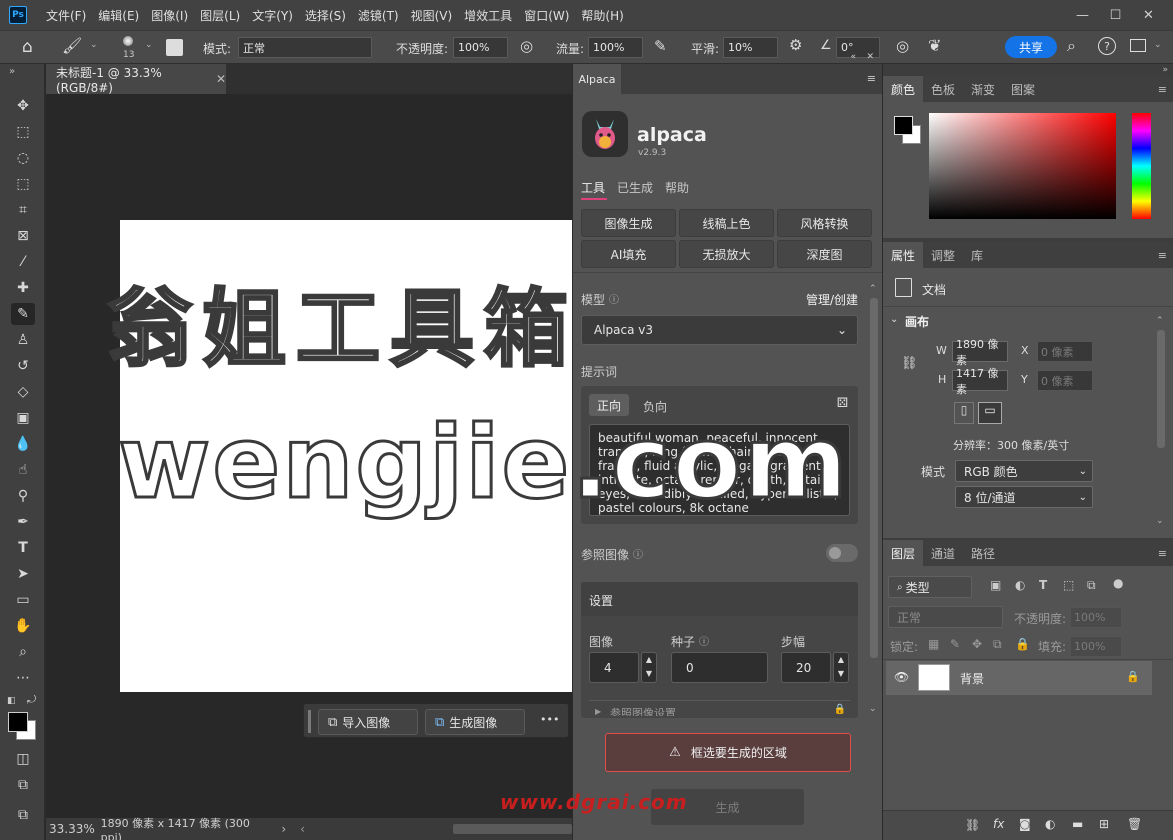  Describe the element at coordinates (903, 255) in the screenshot. I see `tab-properties: 属性` at that location.